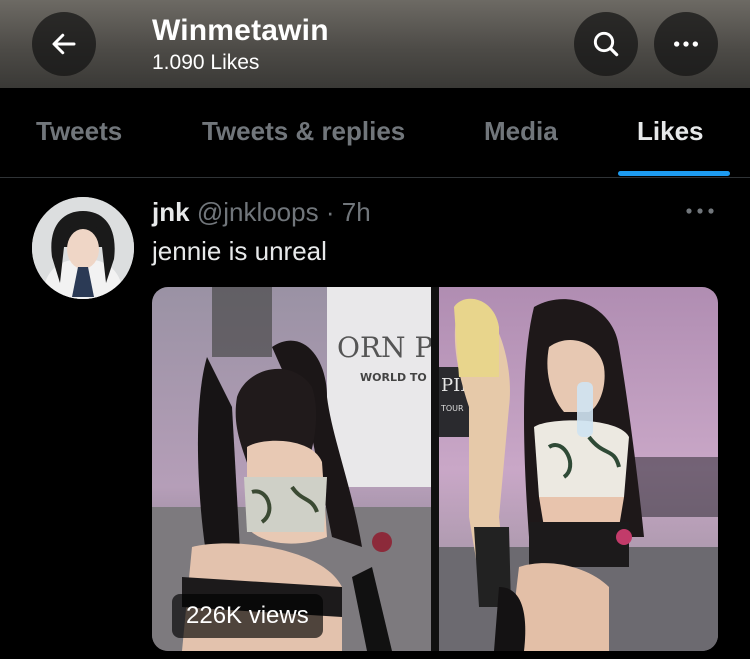  I want to click on tweet-more-button, so click(700, 211).